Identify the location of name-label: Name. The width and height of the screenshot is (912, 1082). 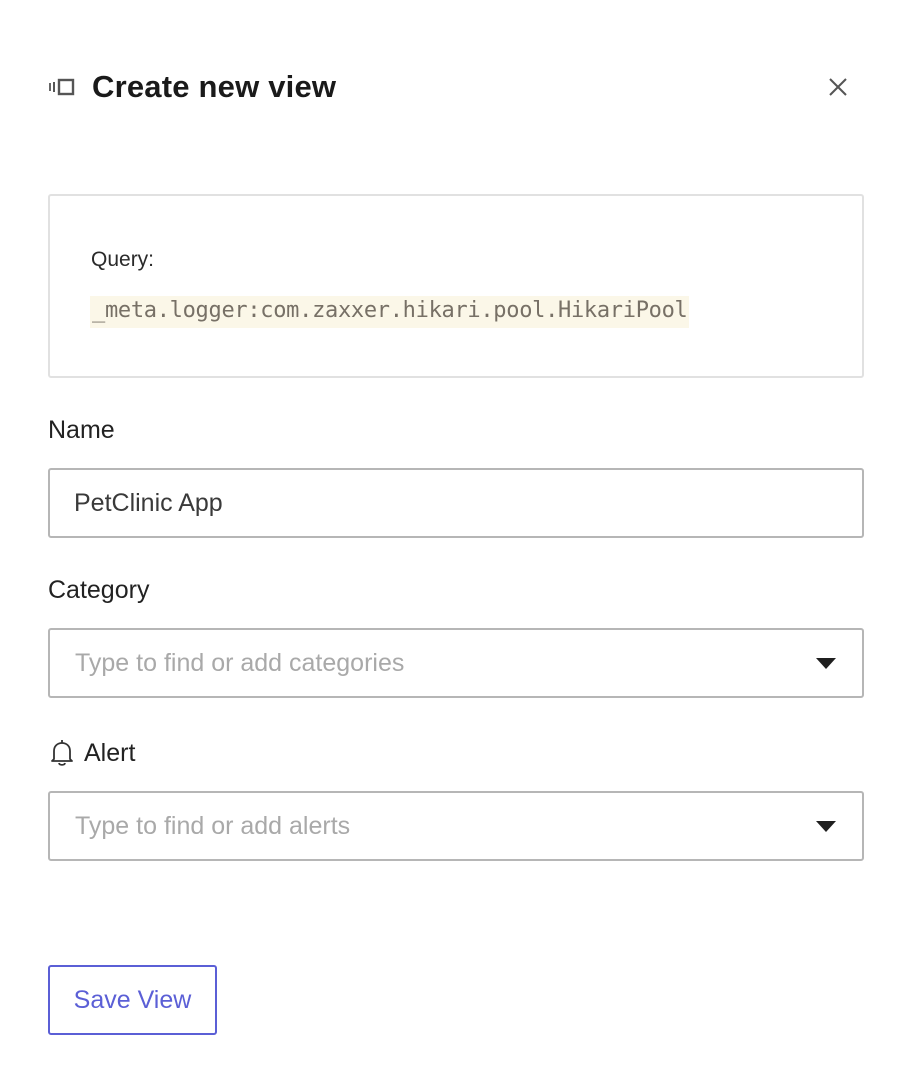
(81, 430).